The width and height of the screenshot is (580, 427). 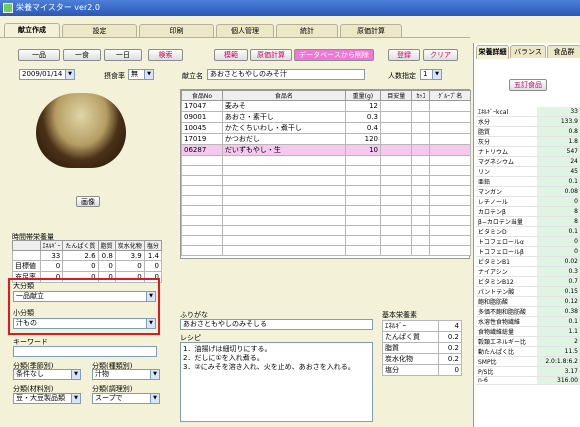 What do you see at coordinates (528, 171) in the screenshot?
I see `nutrient-row: リン 45` at bounding box center [528, 171].